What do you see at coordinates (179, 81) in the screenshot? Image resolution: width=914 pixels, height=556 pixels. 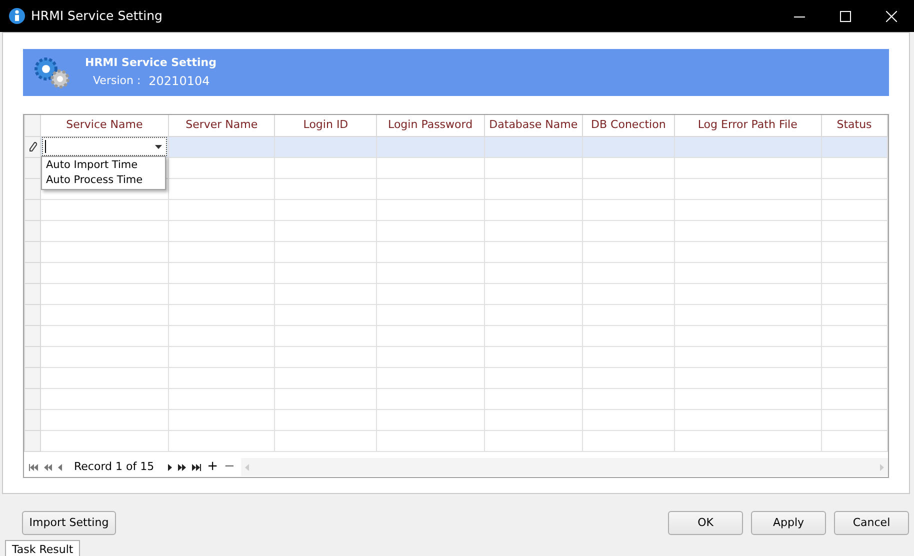 I see `version-value: 20210104` at bounding box center [179, 81].